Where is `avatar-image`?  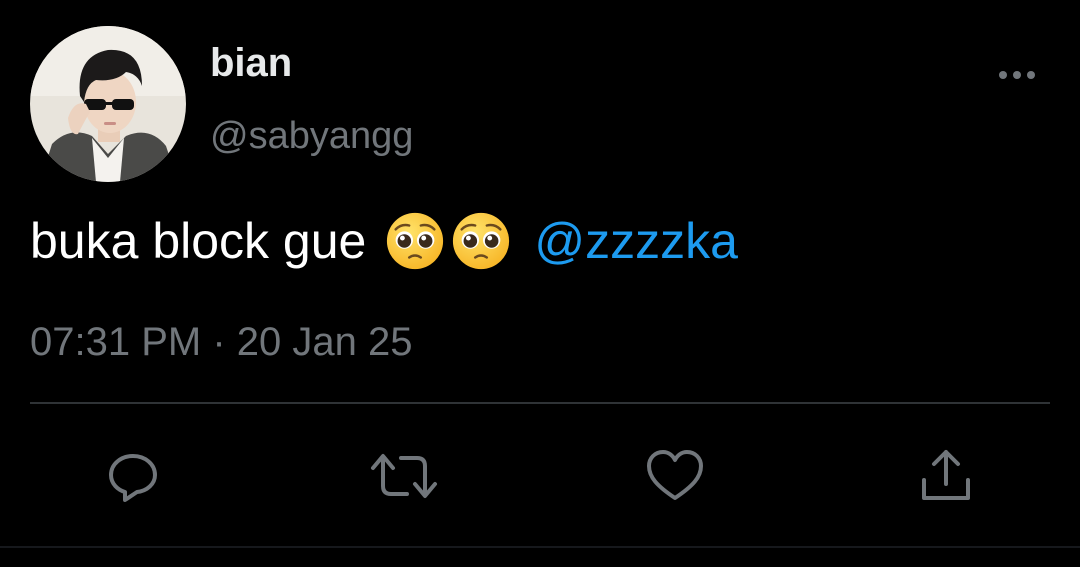
avatar-image is located at coordinates (108, 104).